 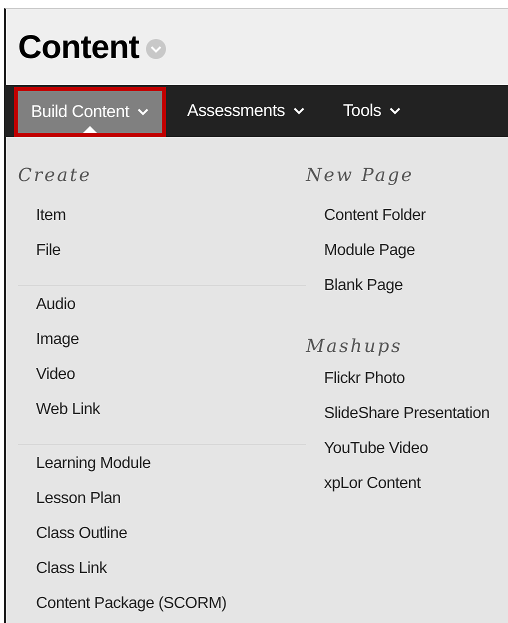 I want to click on menu-tab: Tools, so click(x=372, y=111).